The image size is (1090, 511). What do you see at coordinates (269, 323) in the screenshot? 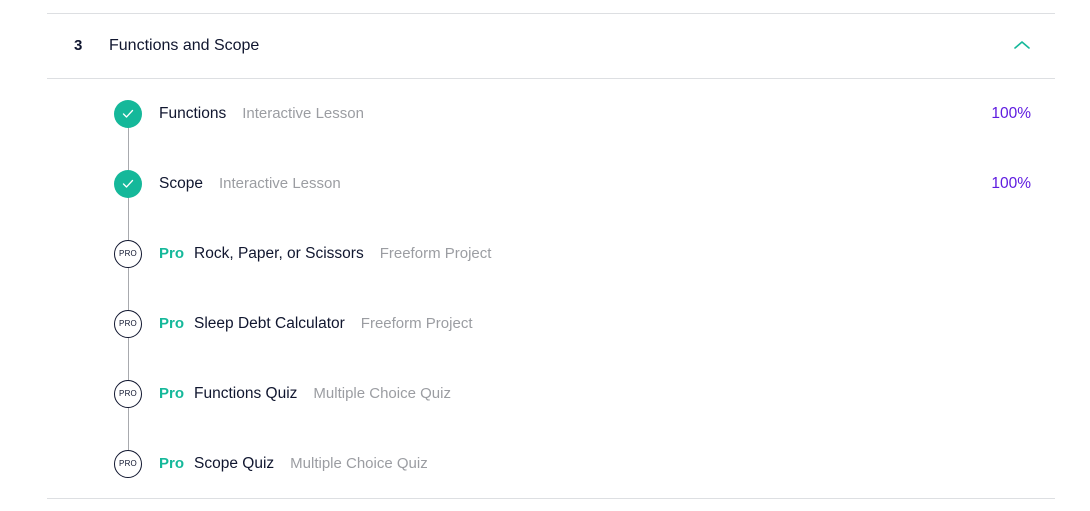
I see `lesson-name: Sleep Debt Calculator` at bounding box center [269, 323].